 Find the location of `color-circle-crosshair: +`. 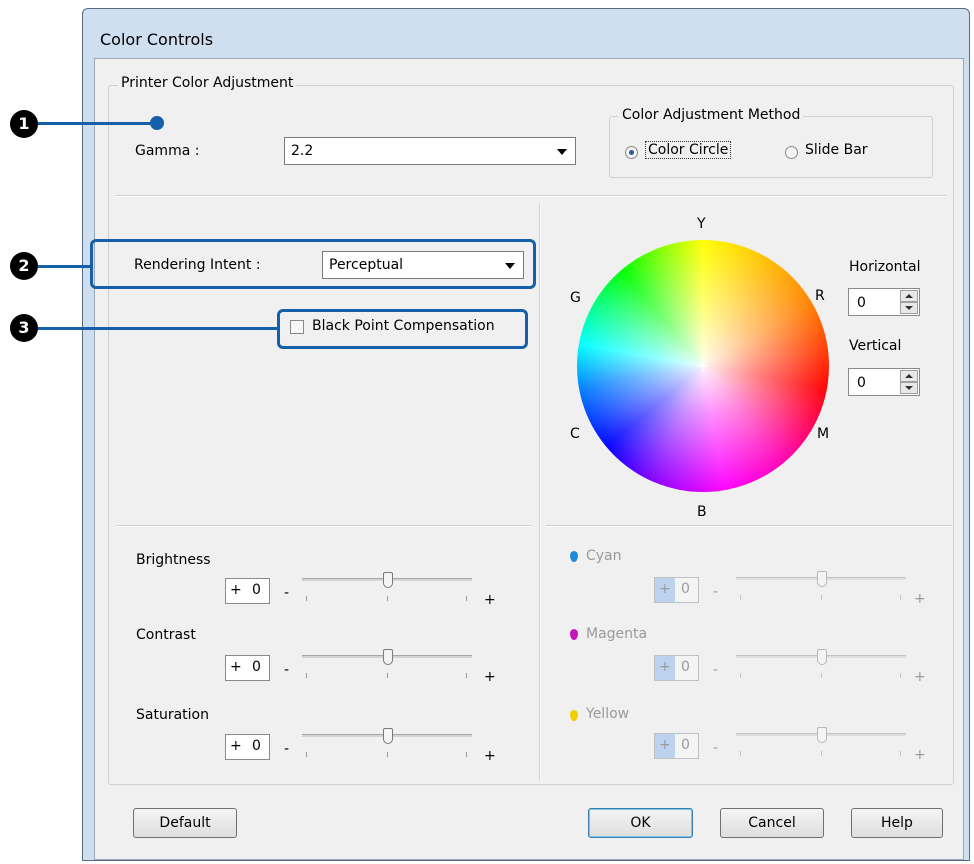

color-circle-crosshair: + is located at coordinates (703, 366).